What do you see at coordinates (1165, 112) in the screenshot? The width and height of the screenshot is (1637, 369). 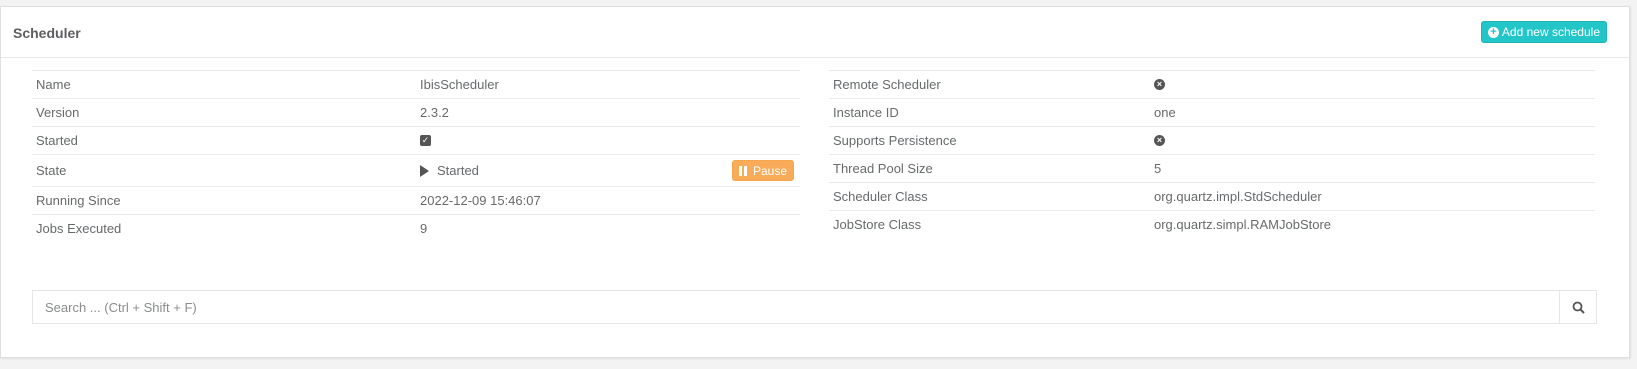 I see `row-value: one` at bounding box center [1165, 112].